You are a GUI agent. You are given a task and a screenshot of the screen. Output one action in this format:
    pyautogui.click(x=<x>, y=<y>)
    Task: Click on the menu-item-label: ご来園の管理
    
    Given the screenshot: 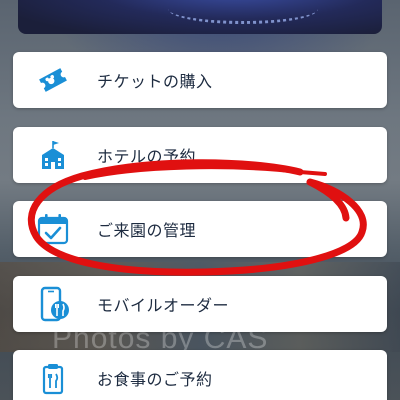 What is the action you would take?
    pyautogui.click(x=147, y=230)
    